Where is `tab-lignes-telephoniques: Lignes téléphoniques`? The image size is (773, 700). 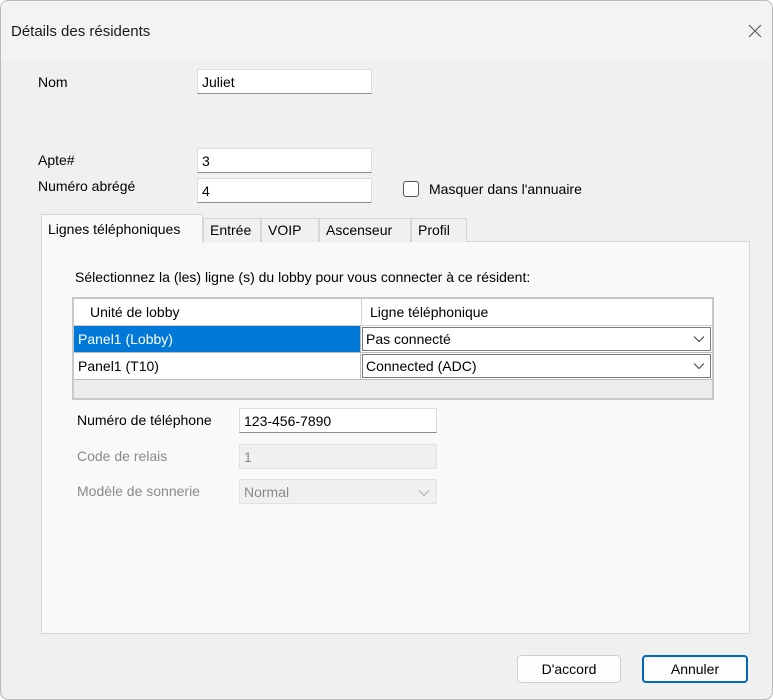 tab-lignes-telephoniques: Lignes téléphoniques is located at coordinates (122, 228).